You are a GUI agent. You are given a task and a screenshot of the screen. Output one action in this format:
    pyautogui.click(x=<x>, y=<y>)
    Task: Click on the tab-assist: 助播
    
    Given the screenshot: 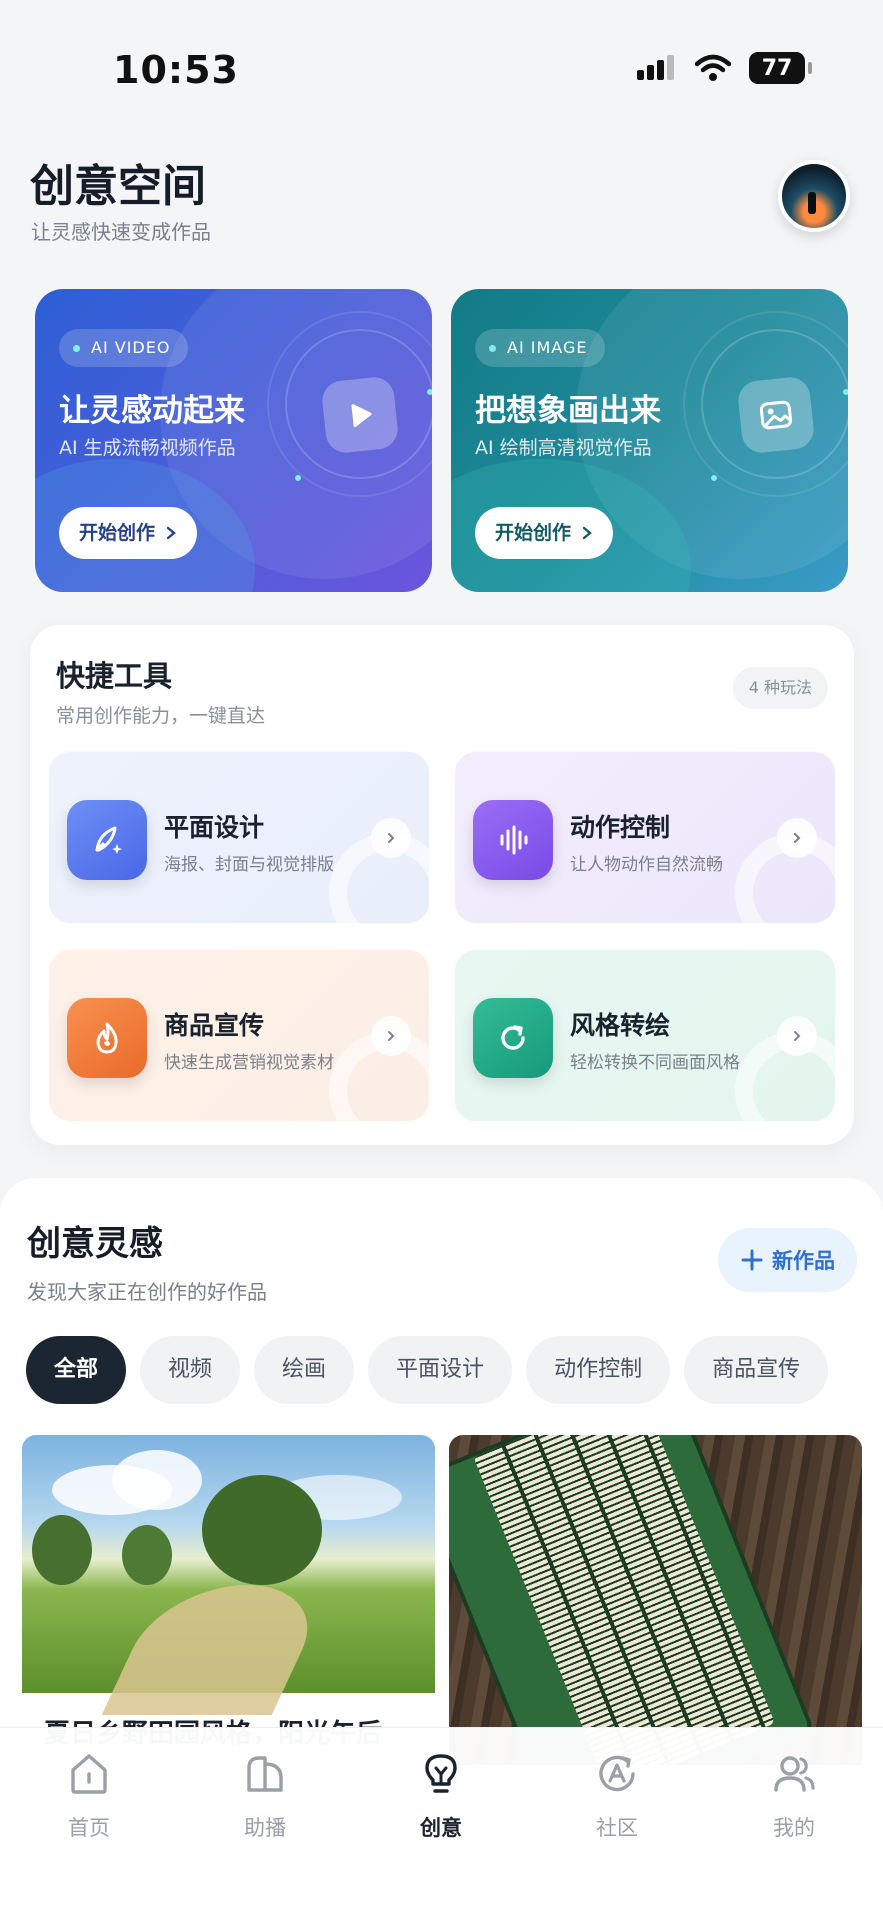 What is the action you would take?
    pyautogui.click(x=265, y=1796)
    